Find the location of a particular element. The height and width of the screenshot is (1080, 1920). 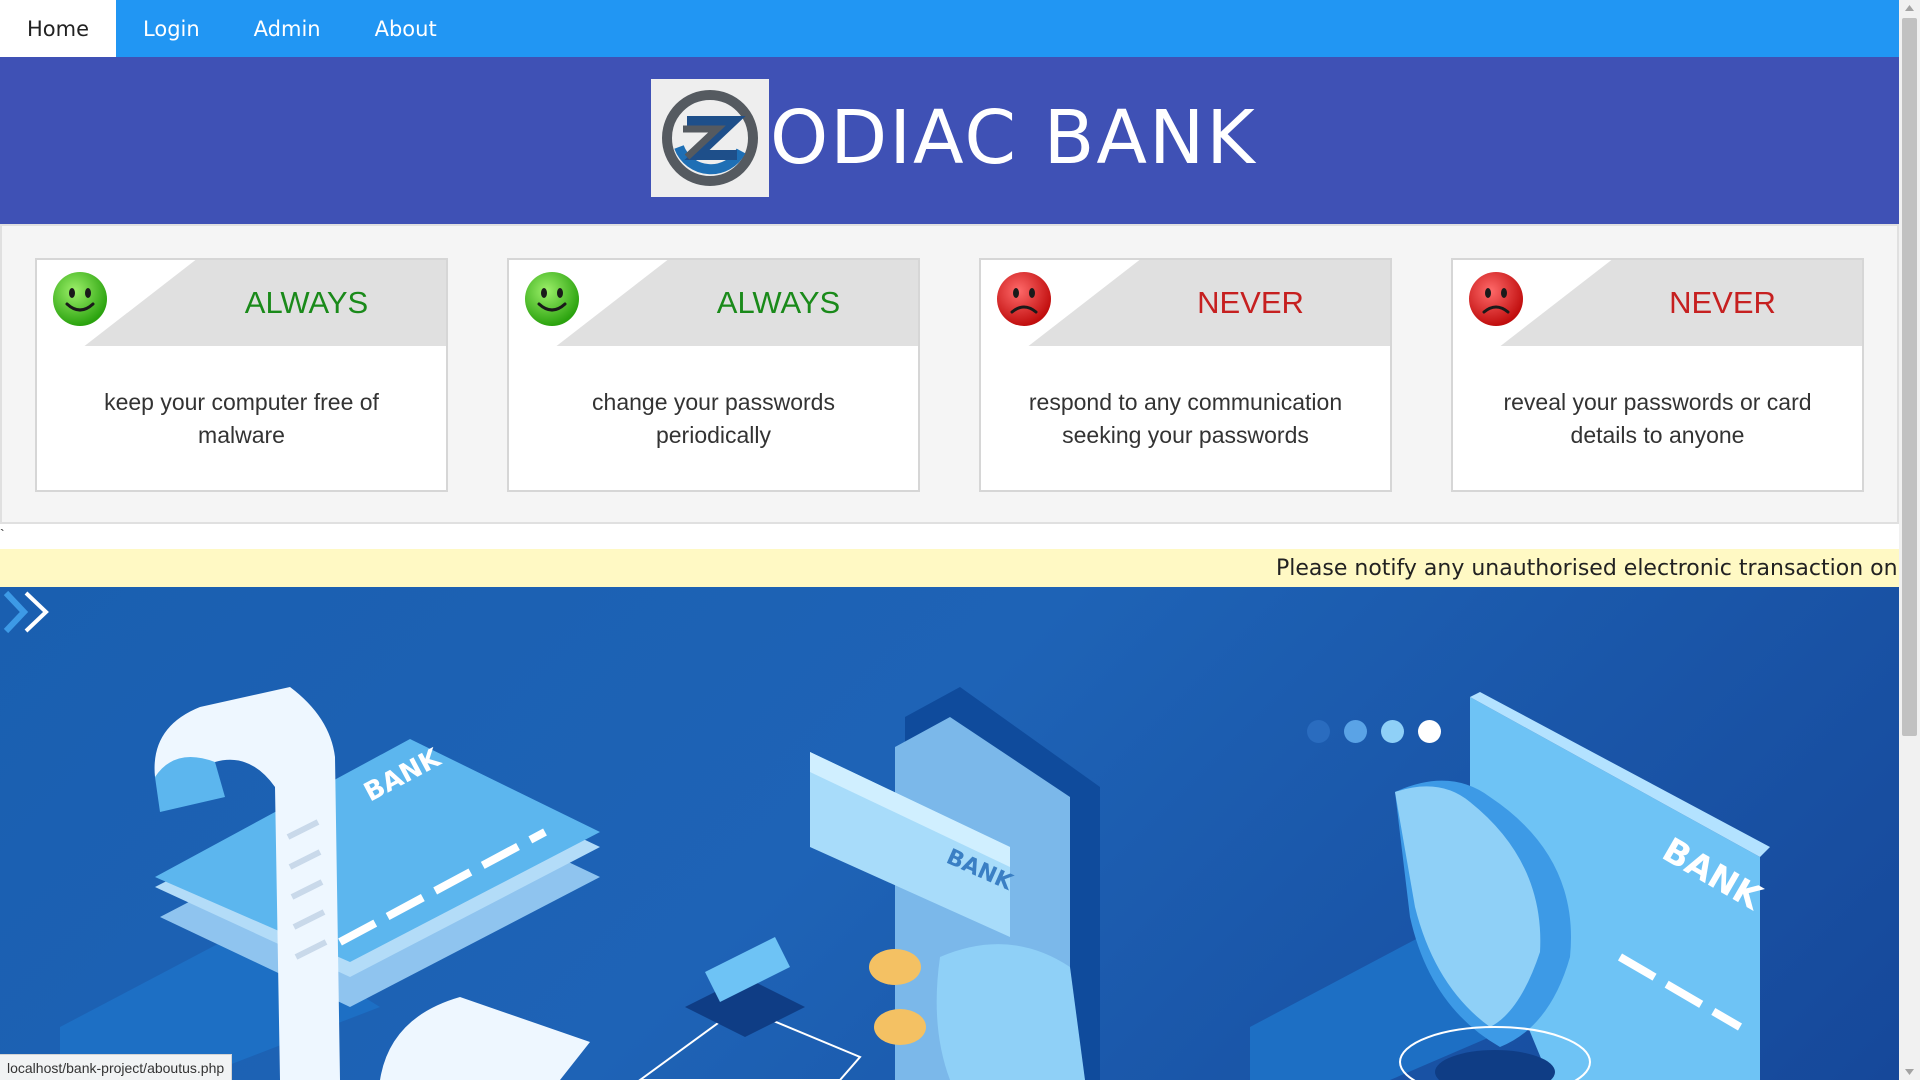

link-status-url: localhost/bank-project/aboutus.php is located at coordinates (116, 1067).